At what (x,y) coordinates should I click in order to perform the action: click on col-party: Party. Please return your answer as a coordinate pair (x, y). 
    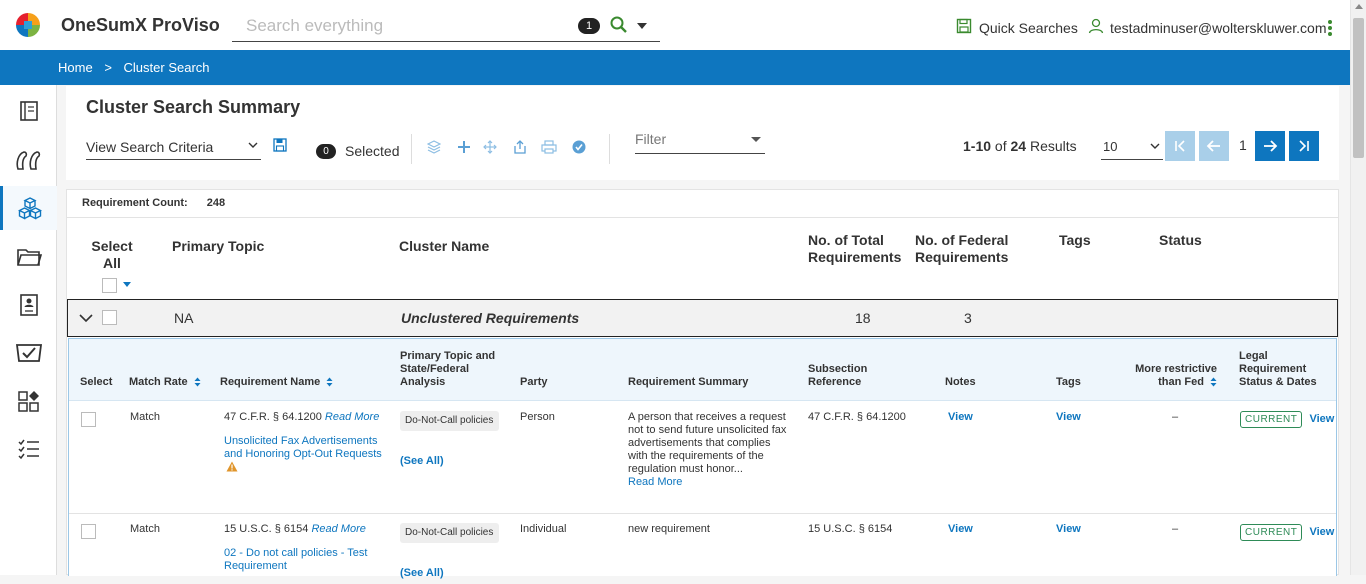
    Looking at the image, I should click on (534, 382).